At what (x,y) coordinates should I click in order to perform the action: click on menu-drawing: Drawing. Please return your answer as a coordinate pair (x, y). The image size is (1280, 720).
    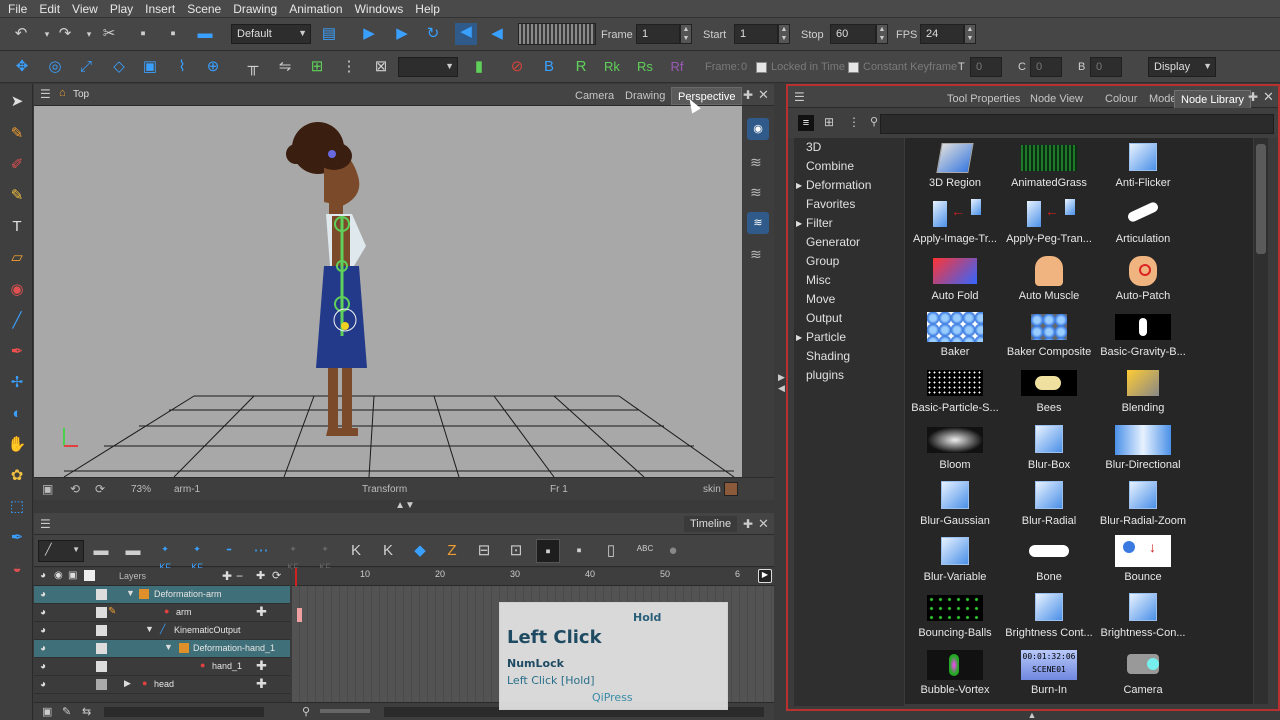
    Looking at the image, I should click on (257, 9).